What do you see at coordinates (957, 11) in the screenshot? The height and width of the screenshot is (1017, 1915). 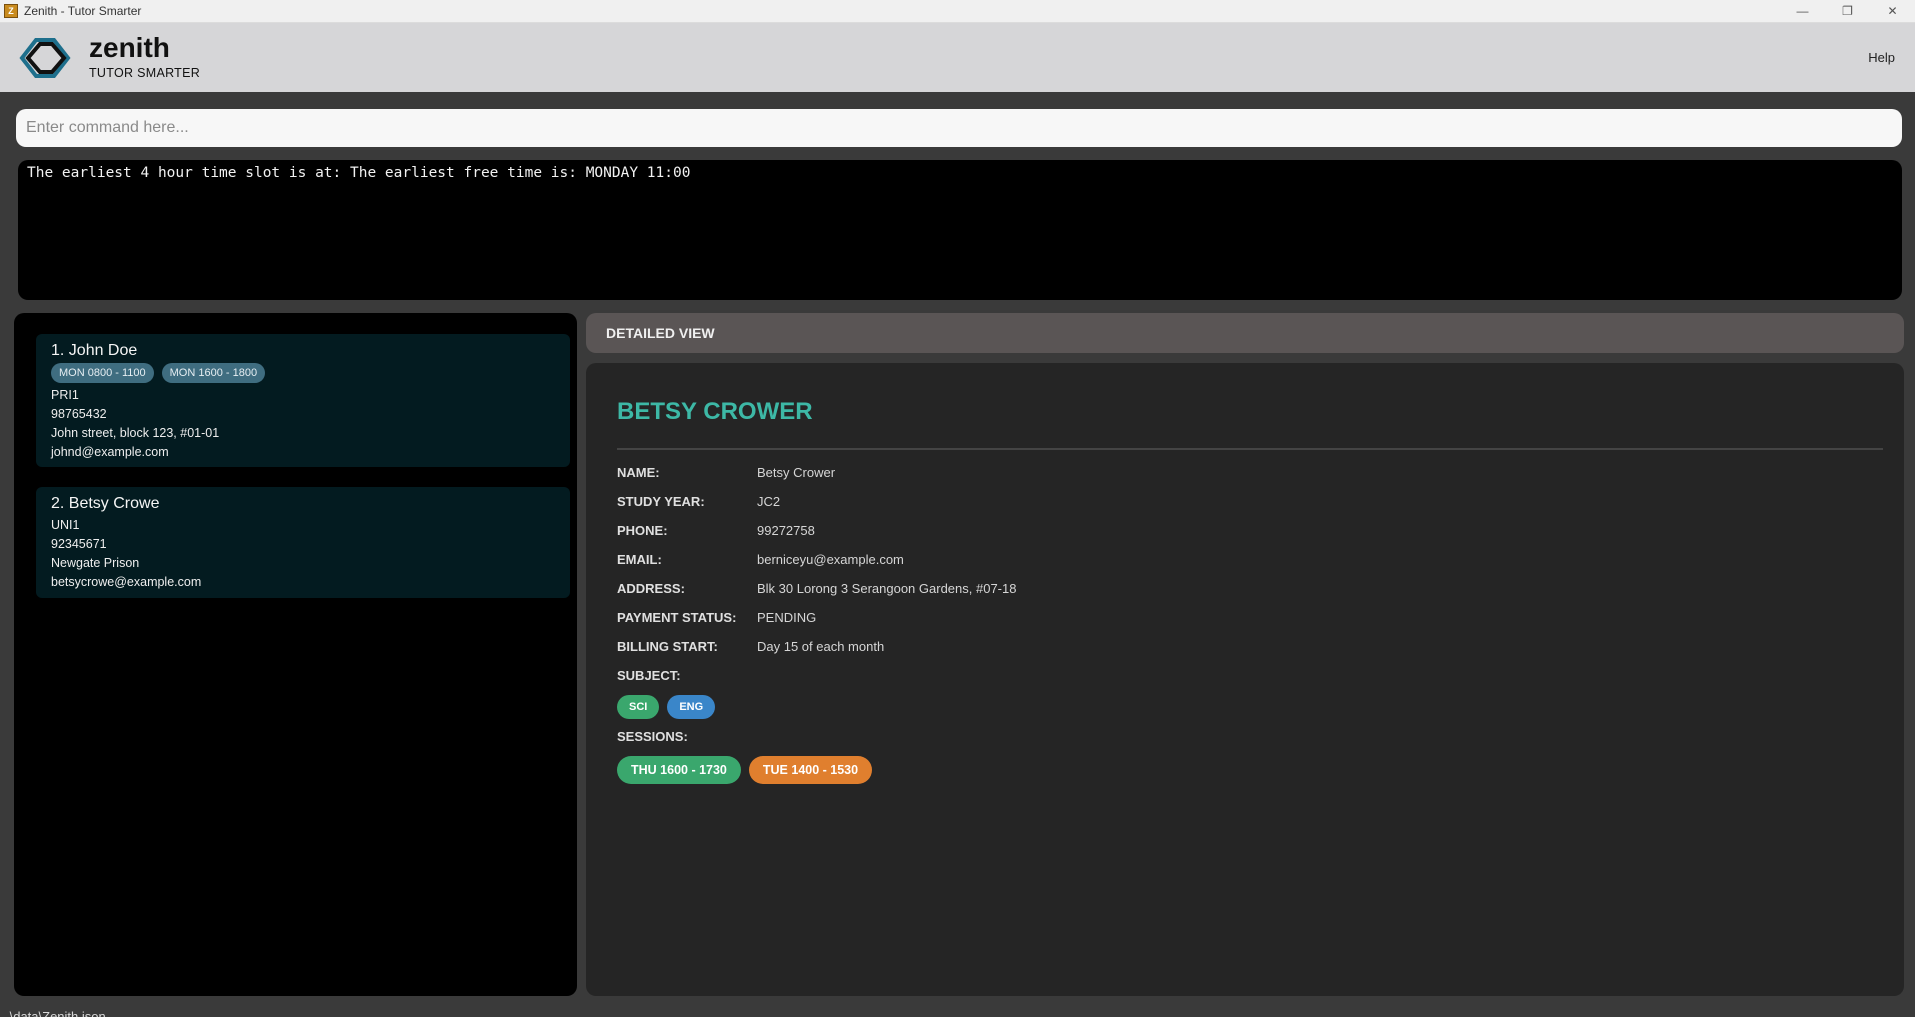 I see `window-titlebar: Z Zenith - Tutor Smarter — ❐ ✕` at bounding box center [957, 11].